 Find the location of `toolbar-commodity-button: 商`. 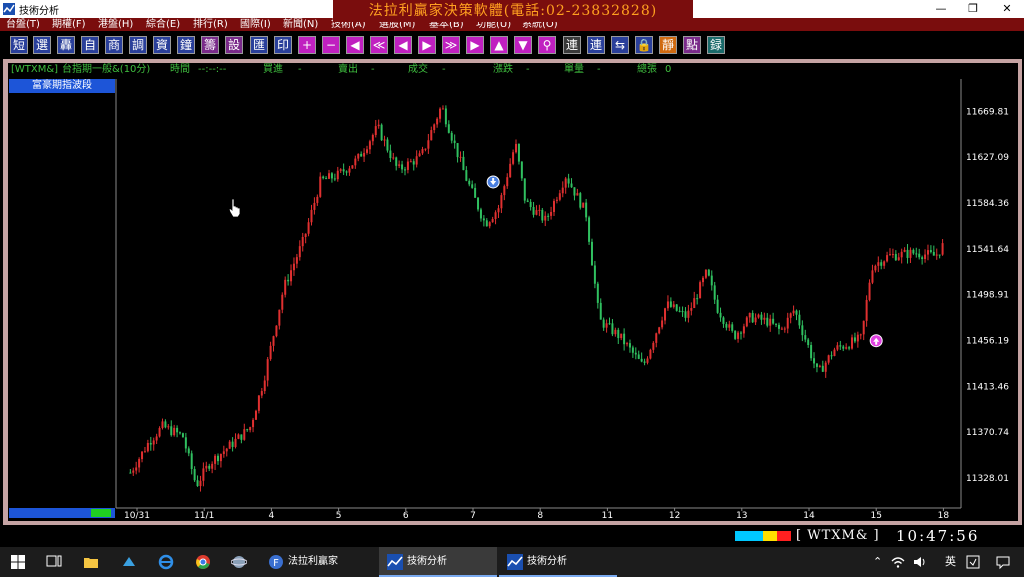

toolbar-commodity-button: 商 is located at coordinates (114, 45).